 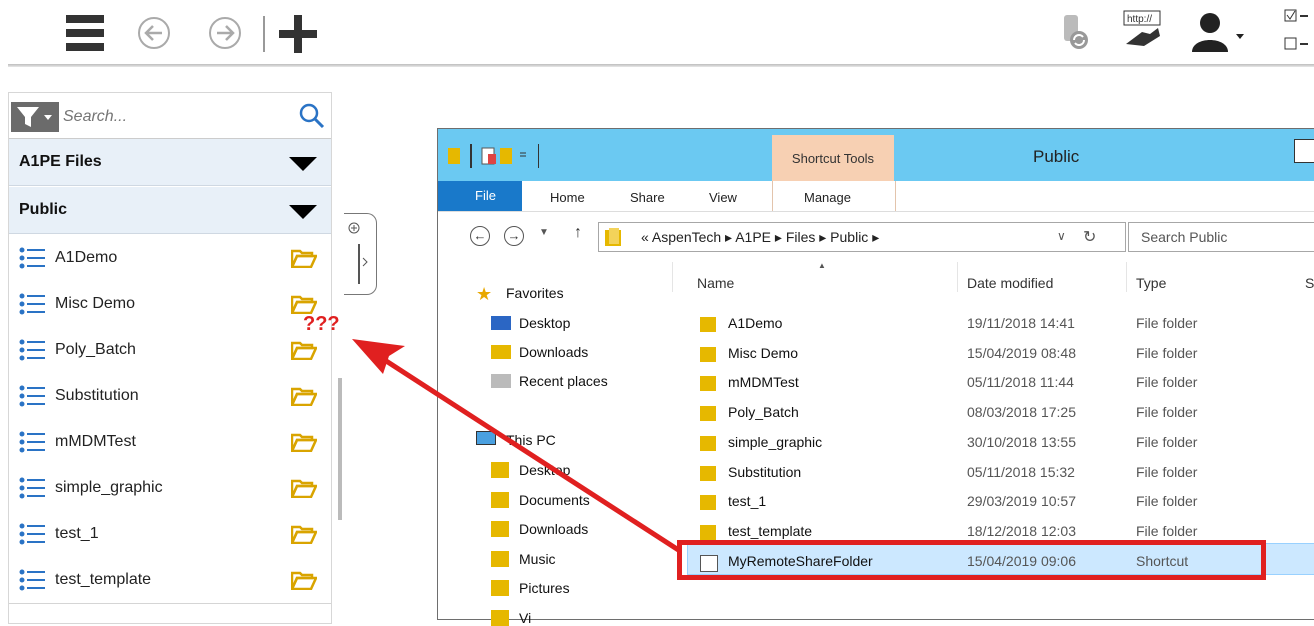 What do you see at coordinates (715, 283) in the screenshot?
I see `column-name: Name` at bounding box center [715, 283].